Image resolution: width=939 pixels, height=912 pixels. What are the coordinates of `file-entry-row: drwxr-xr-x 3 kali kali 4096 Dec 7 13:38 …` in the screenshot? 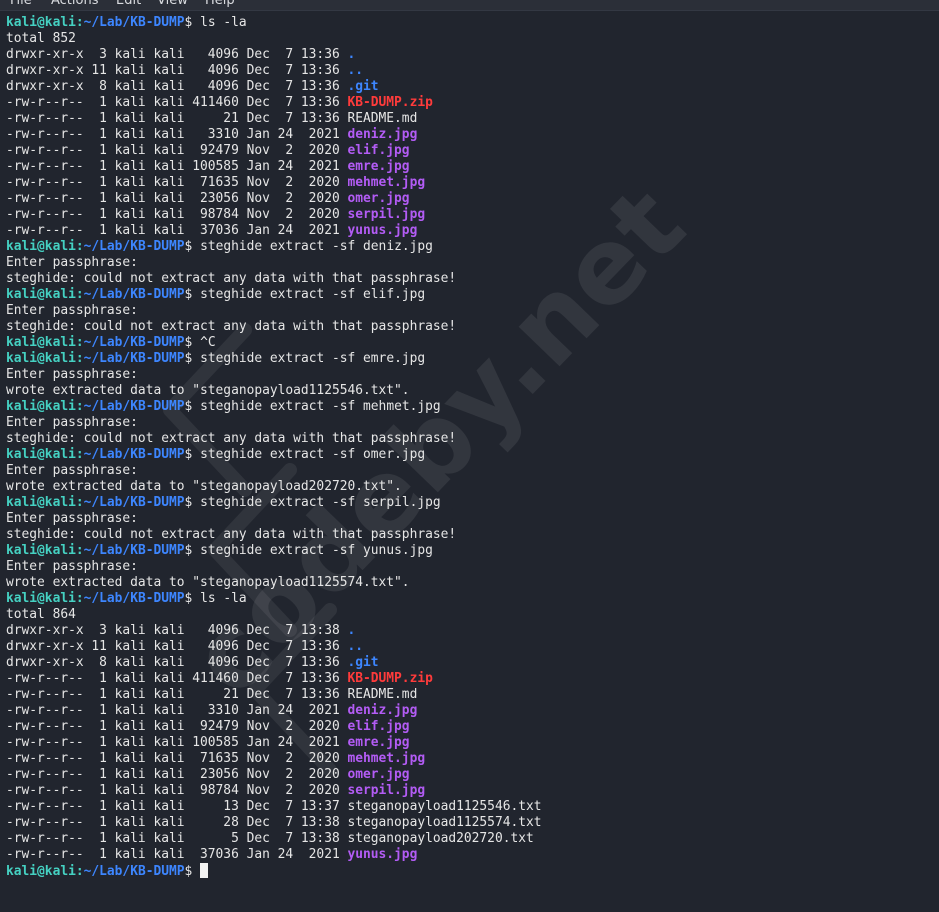 It's located at (468, 631).